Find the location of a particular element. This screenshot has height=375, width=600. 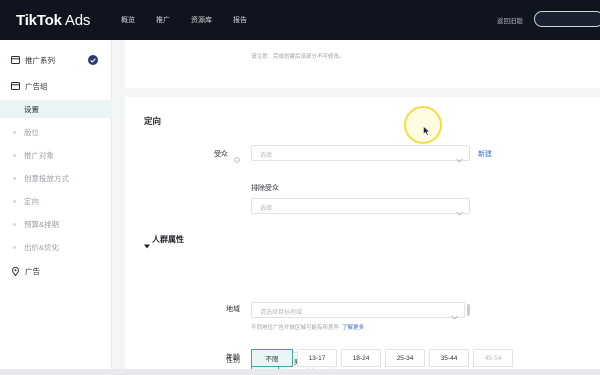

sidebar-item-campaign-label: 推广系列 is located at coordinates (40, 60).